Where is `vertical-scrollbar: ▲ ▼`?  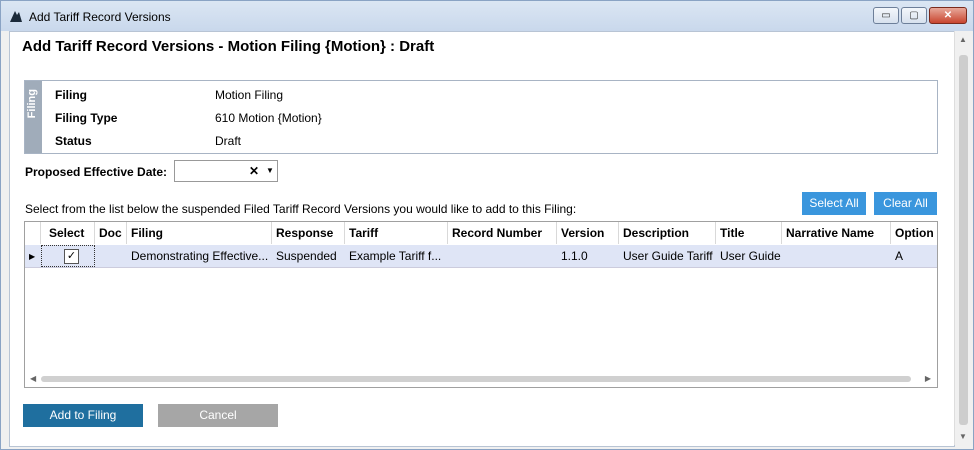 vertical-scrollbar: ▲ ▼ is located at coordinates (963, 238).